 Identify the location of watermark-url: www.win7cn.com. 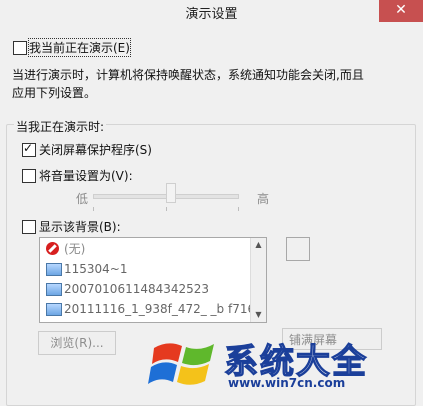
(287, 383).